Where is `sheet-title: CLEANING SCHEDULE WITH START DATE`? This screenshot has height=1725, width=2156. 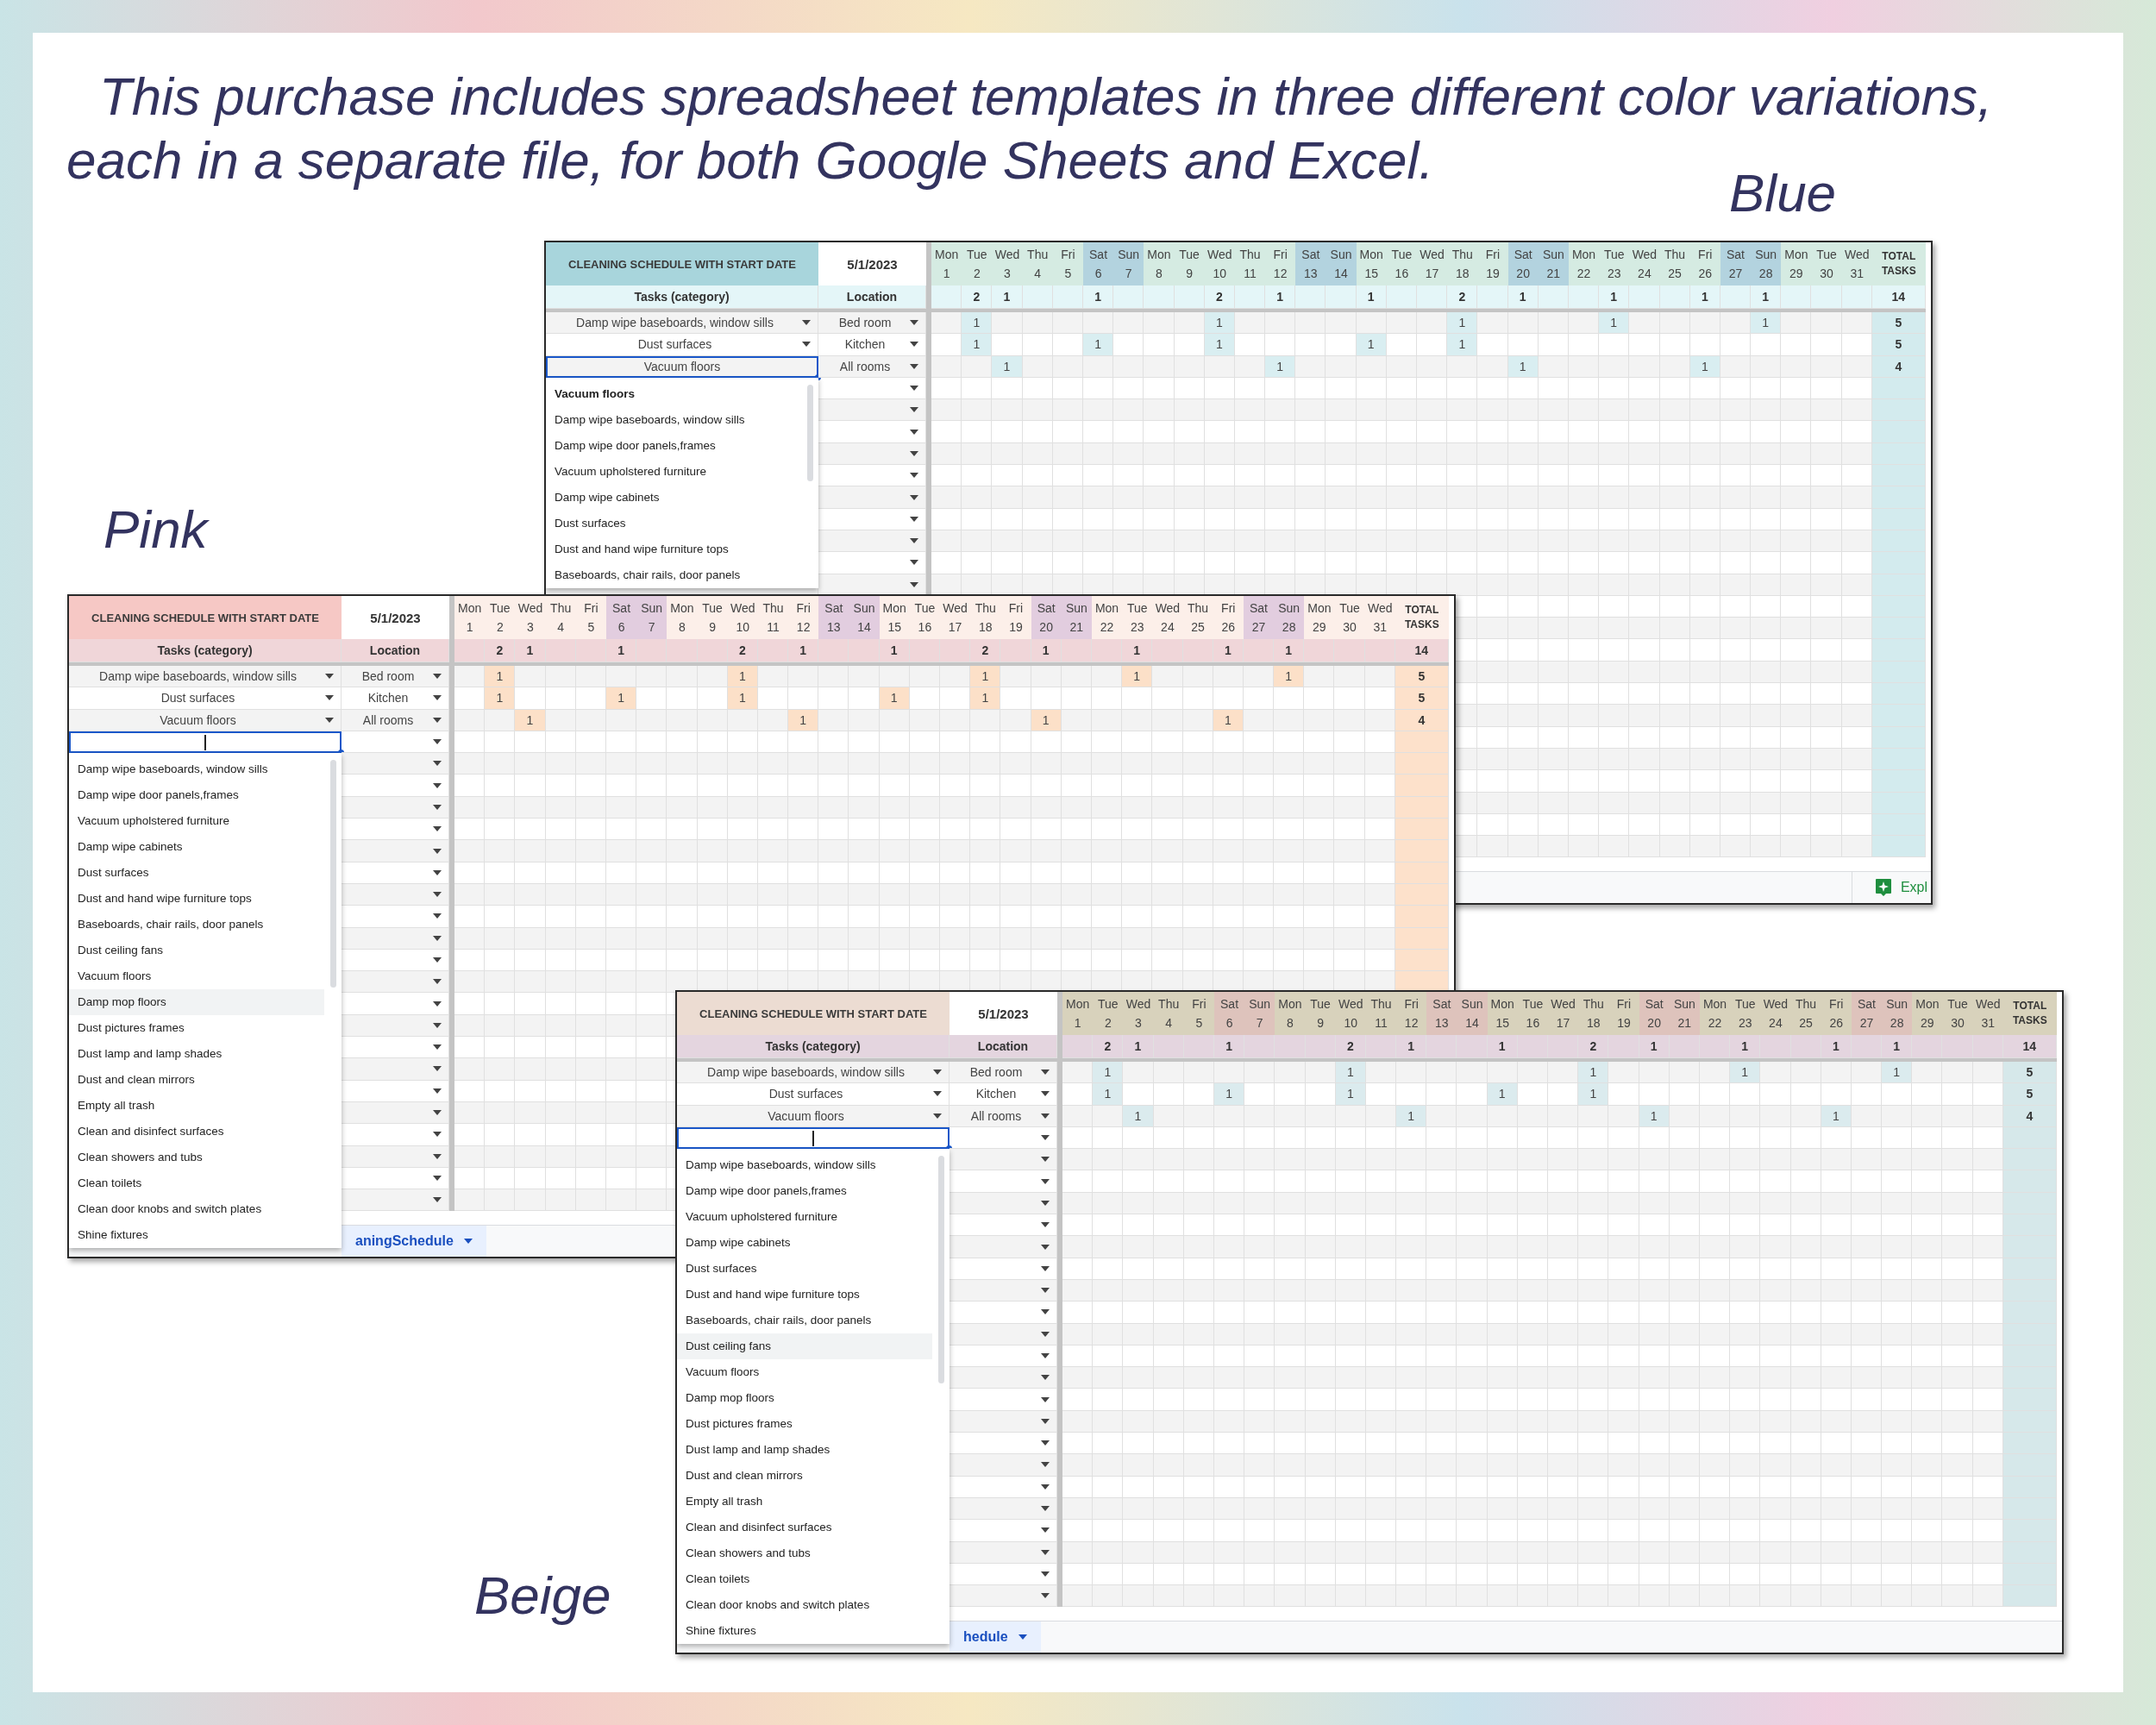
sheet-title: CLEANING SCHEDULE WITH START DATE is located at coordinates (682, 264).